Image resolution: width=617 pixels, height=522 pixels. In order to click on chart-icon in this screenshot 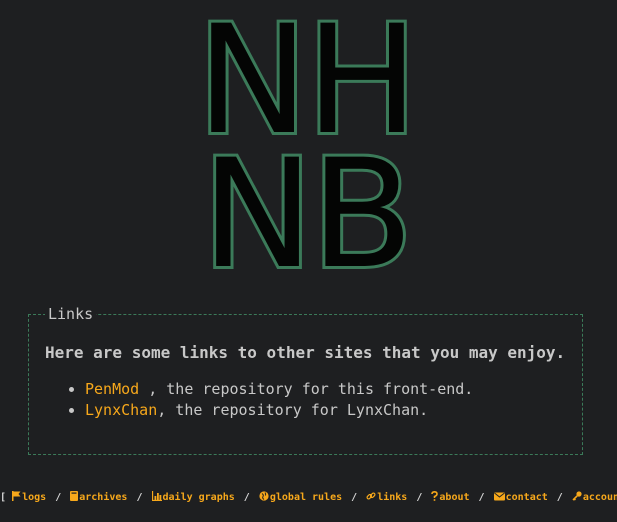, I will do `click(156, 496)`.